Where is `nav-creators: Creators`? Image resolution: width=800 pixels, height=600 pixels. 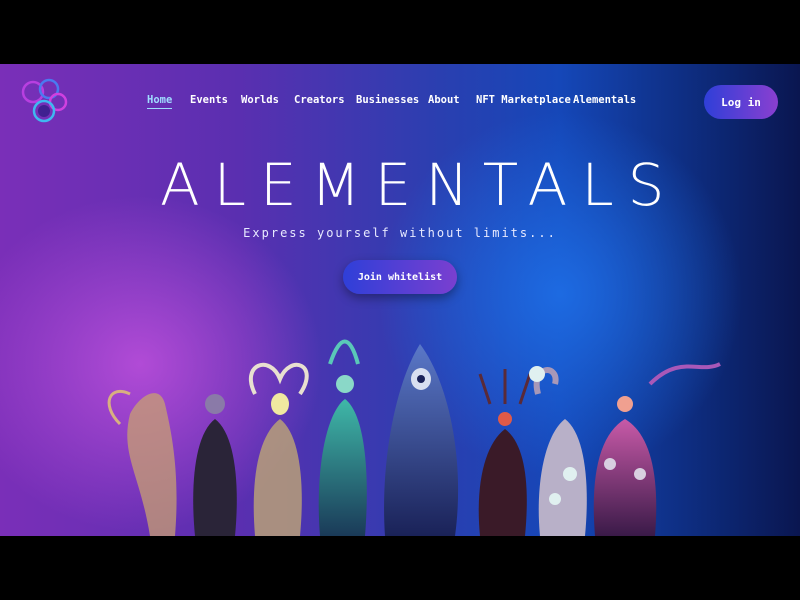 nav-creators: Creators is located at coordinates (319, 100).